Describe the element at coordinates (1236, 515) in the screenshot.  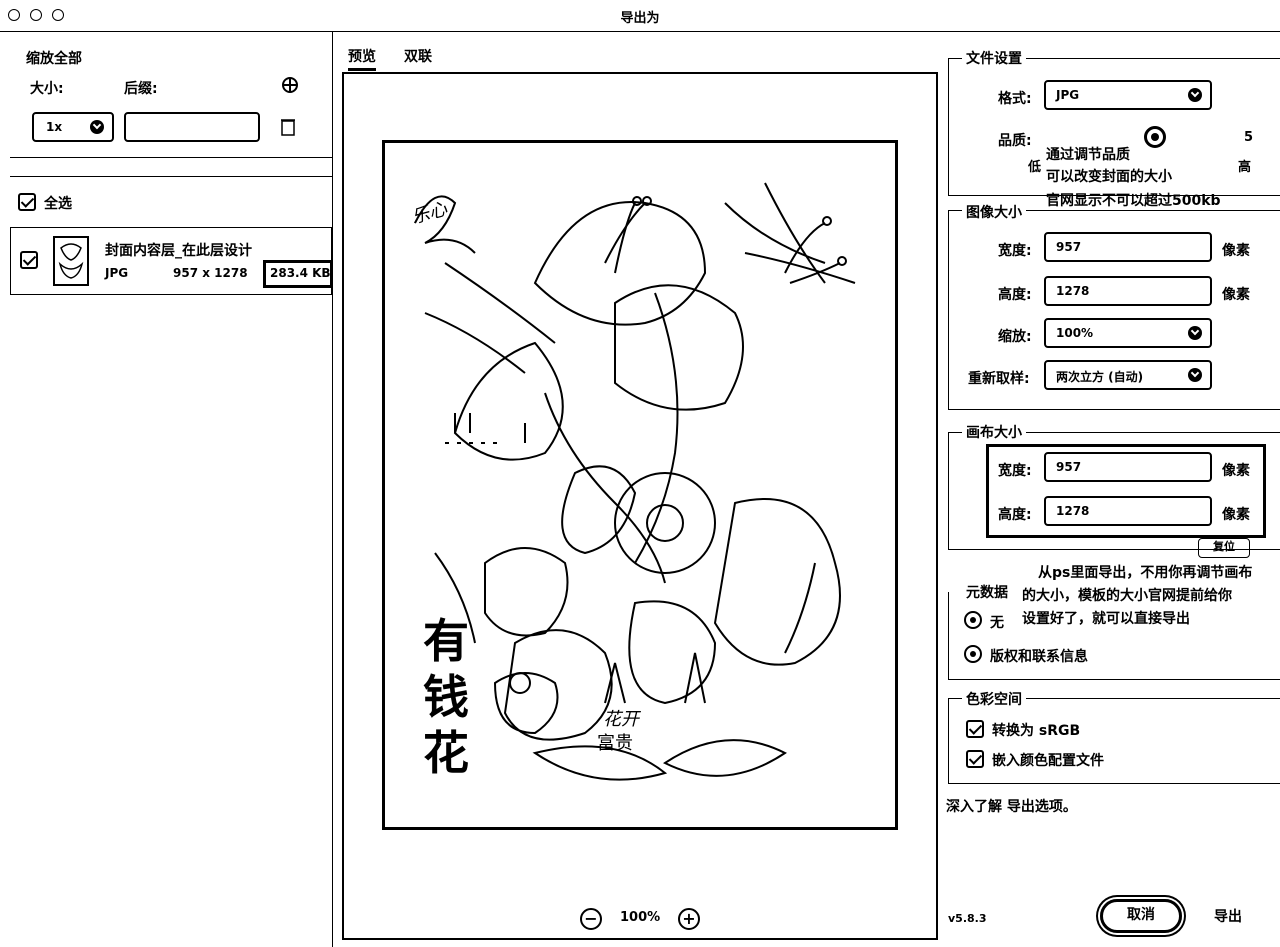
I see `canvas-height-unit: 像素` at that location.